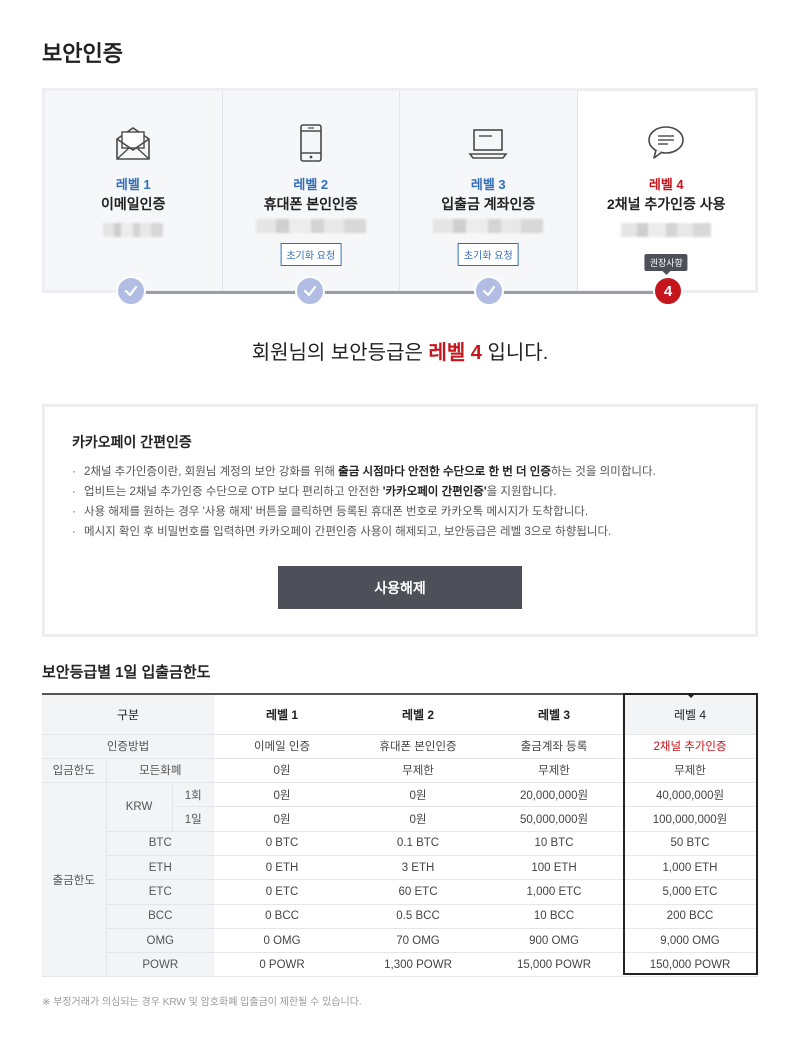 This screenshot has width=800, height=1042. Describe the element at coordinates (691, 695) in the screenshot. I see `highlight-arrow-icon` at that location.